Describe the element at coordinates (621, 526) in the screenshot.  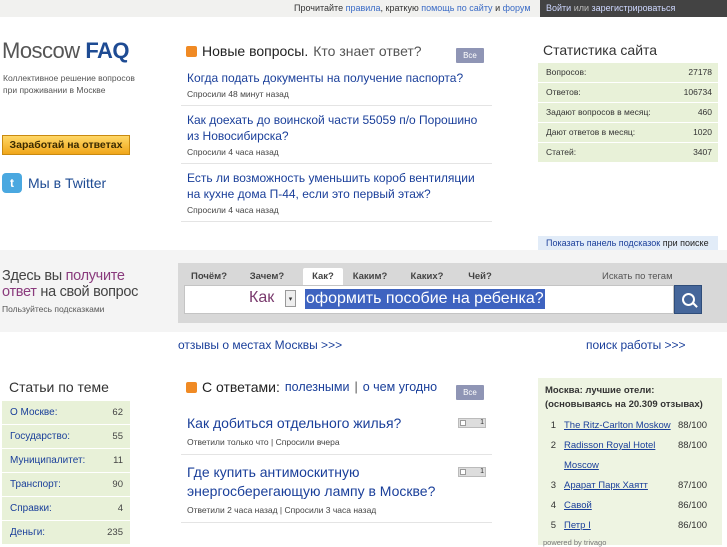
I see `hotel-link: Петр I` at that location.